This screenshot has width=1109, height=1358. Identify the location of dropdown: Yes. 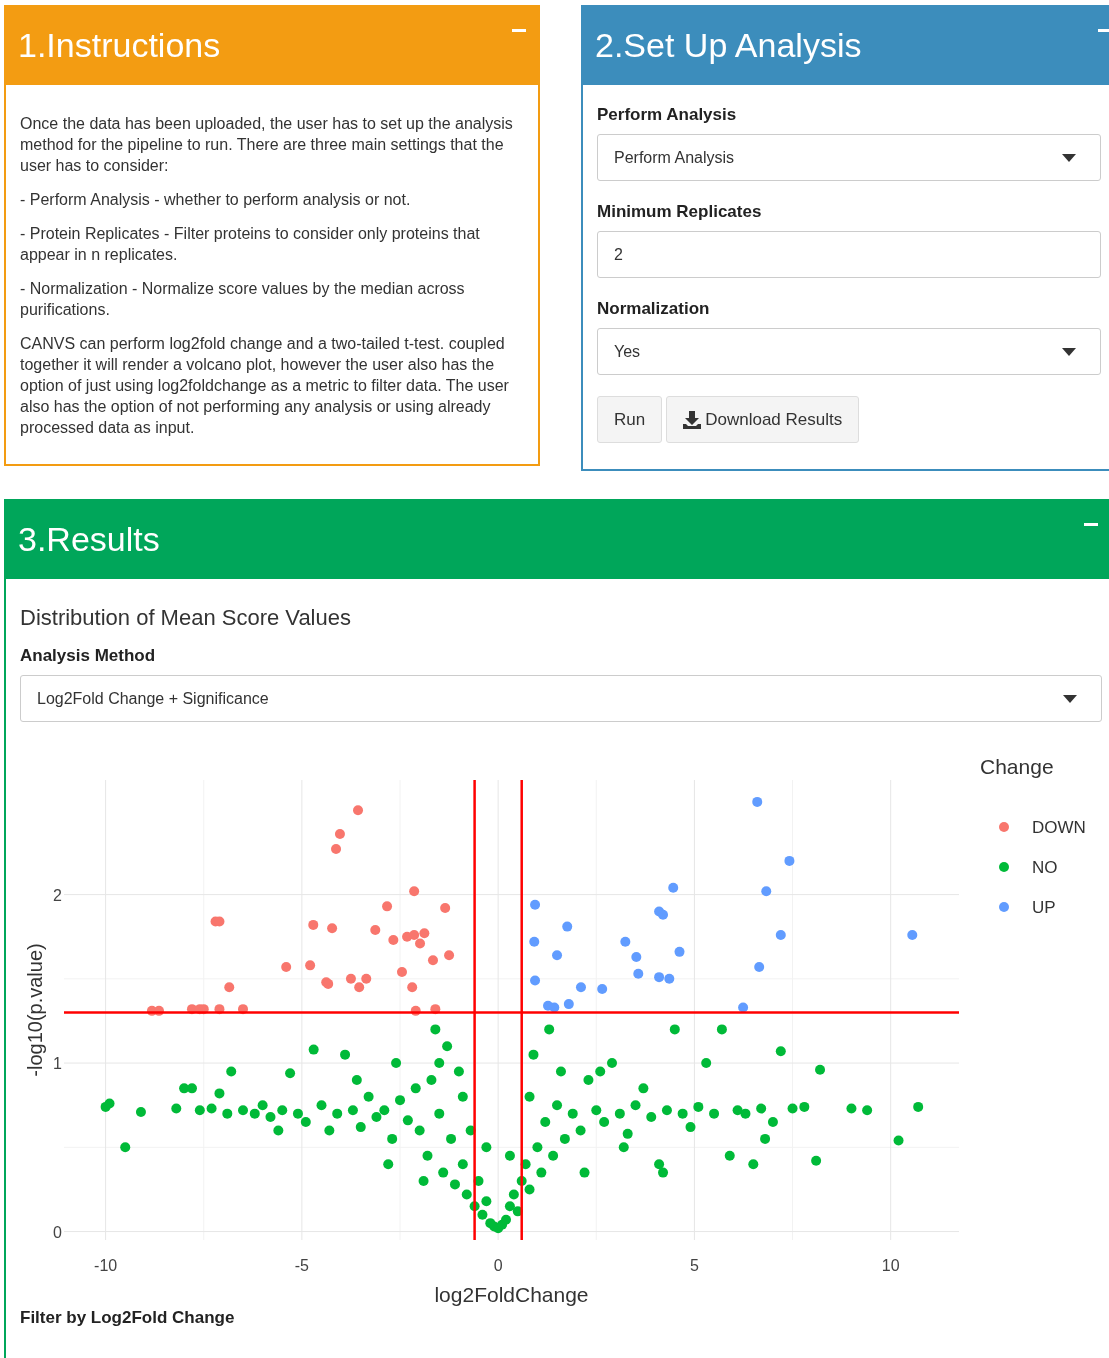
(849, 351).